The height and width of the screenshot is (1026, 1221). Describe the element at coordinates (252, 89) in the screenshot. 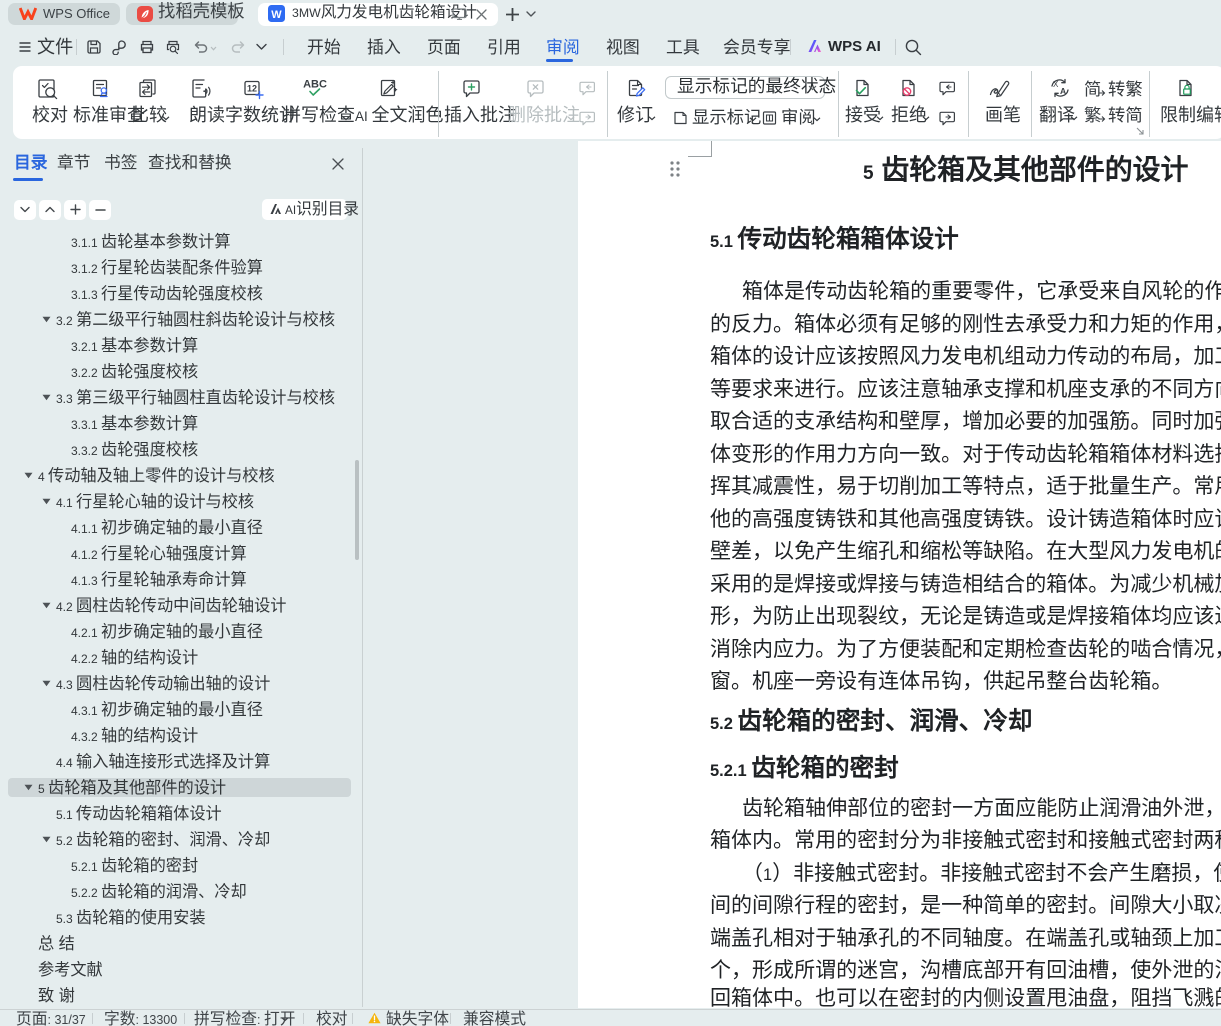

I see `svg-text: 12` at that location.